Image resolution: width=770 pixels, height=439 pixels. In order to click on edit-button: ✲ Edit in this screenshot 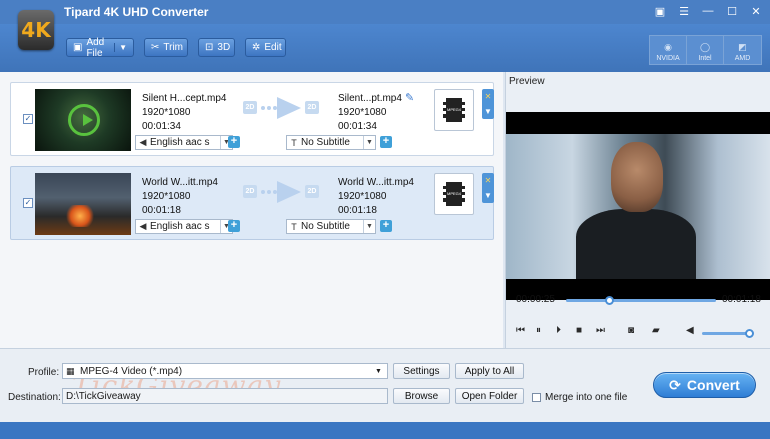, I will do `click(265, 47)`.